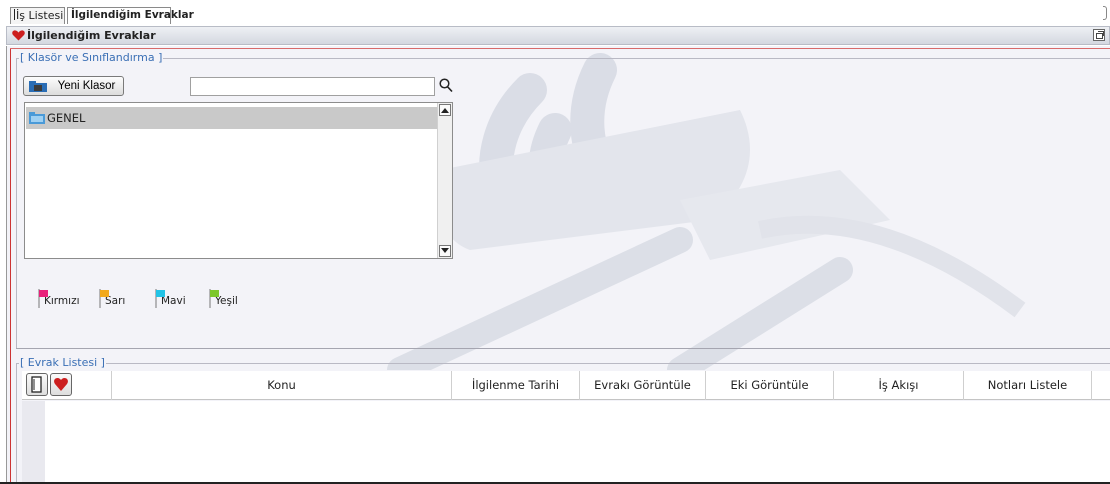 This screenshot has height=484, width=1110. I want to click on new-folder-label: Yeni Klasor, so click(86, 86).